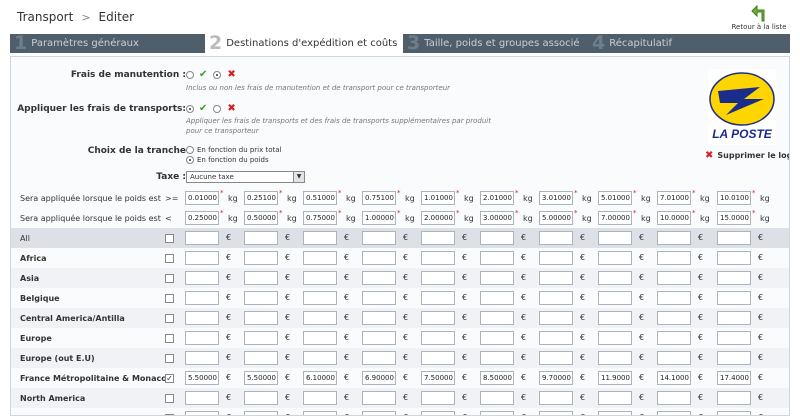 The height and width of the screenshot is (416, 800). Describe the element at coordinates (234, 150) in the screenshot. I see `range-price-option: En fonction du prix total` at that location.